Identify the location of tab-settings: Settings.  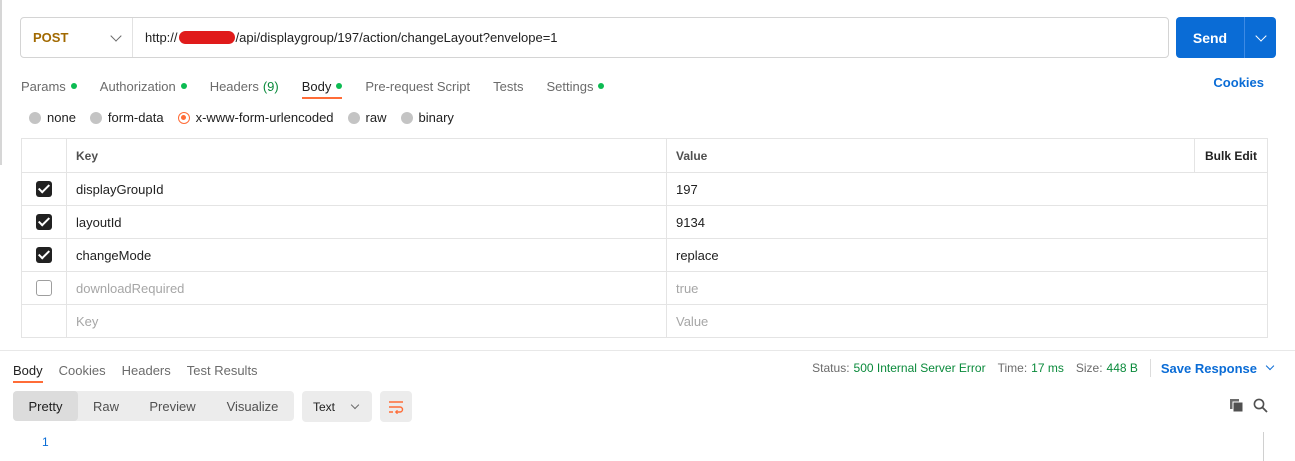
(575, 86).